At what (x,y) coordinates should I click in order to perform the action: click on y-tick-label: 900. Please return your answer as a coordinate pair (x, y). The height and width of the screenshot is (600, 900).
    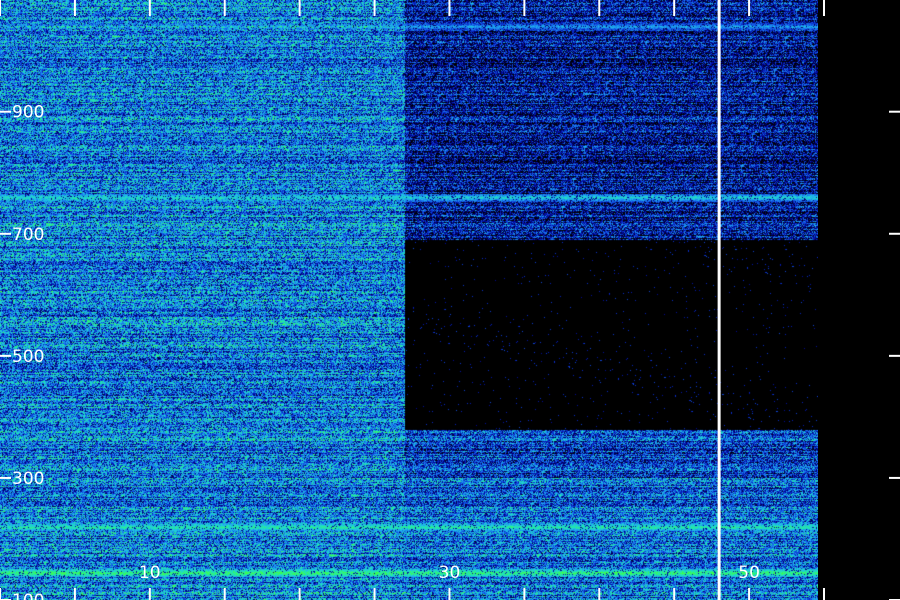
    Looking at the image, I should click on (28, 113).